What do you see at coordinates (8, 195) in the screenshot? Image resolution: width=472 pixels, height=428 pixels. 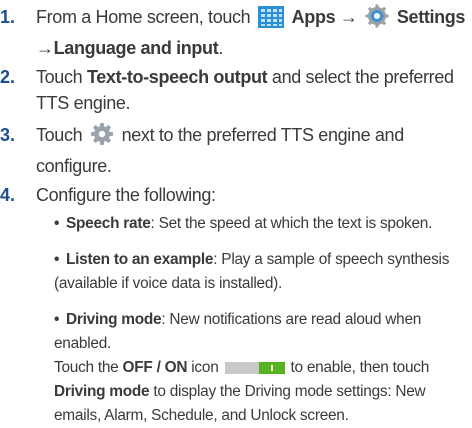 I see `step-number: 4.` at bounding box center [8, 195].